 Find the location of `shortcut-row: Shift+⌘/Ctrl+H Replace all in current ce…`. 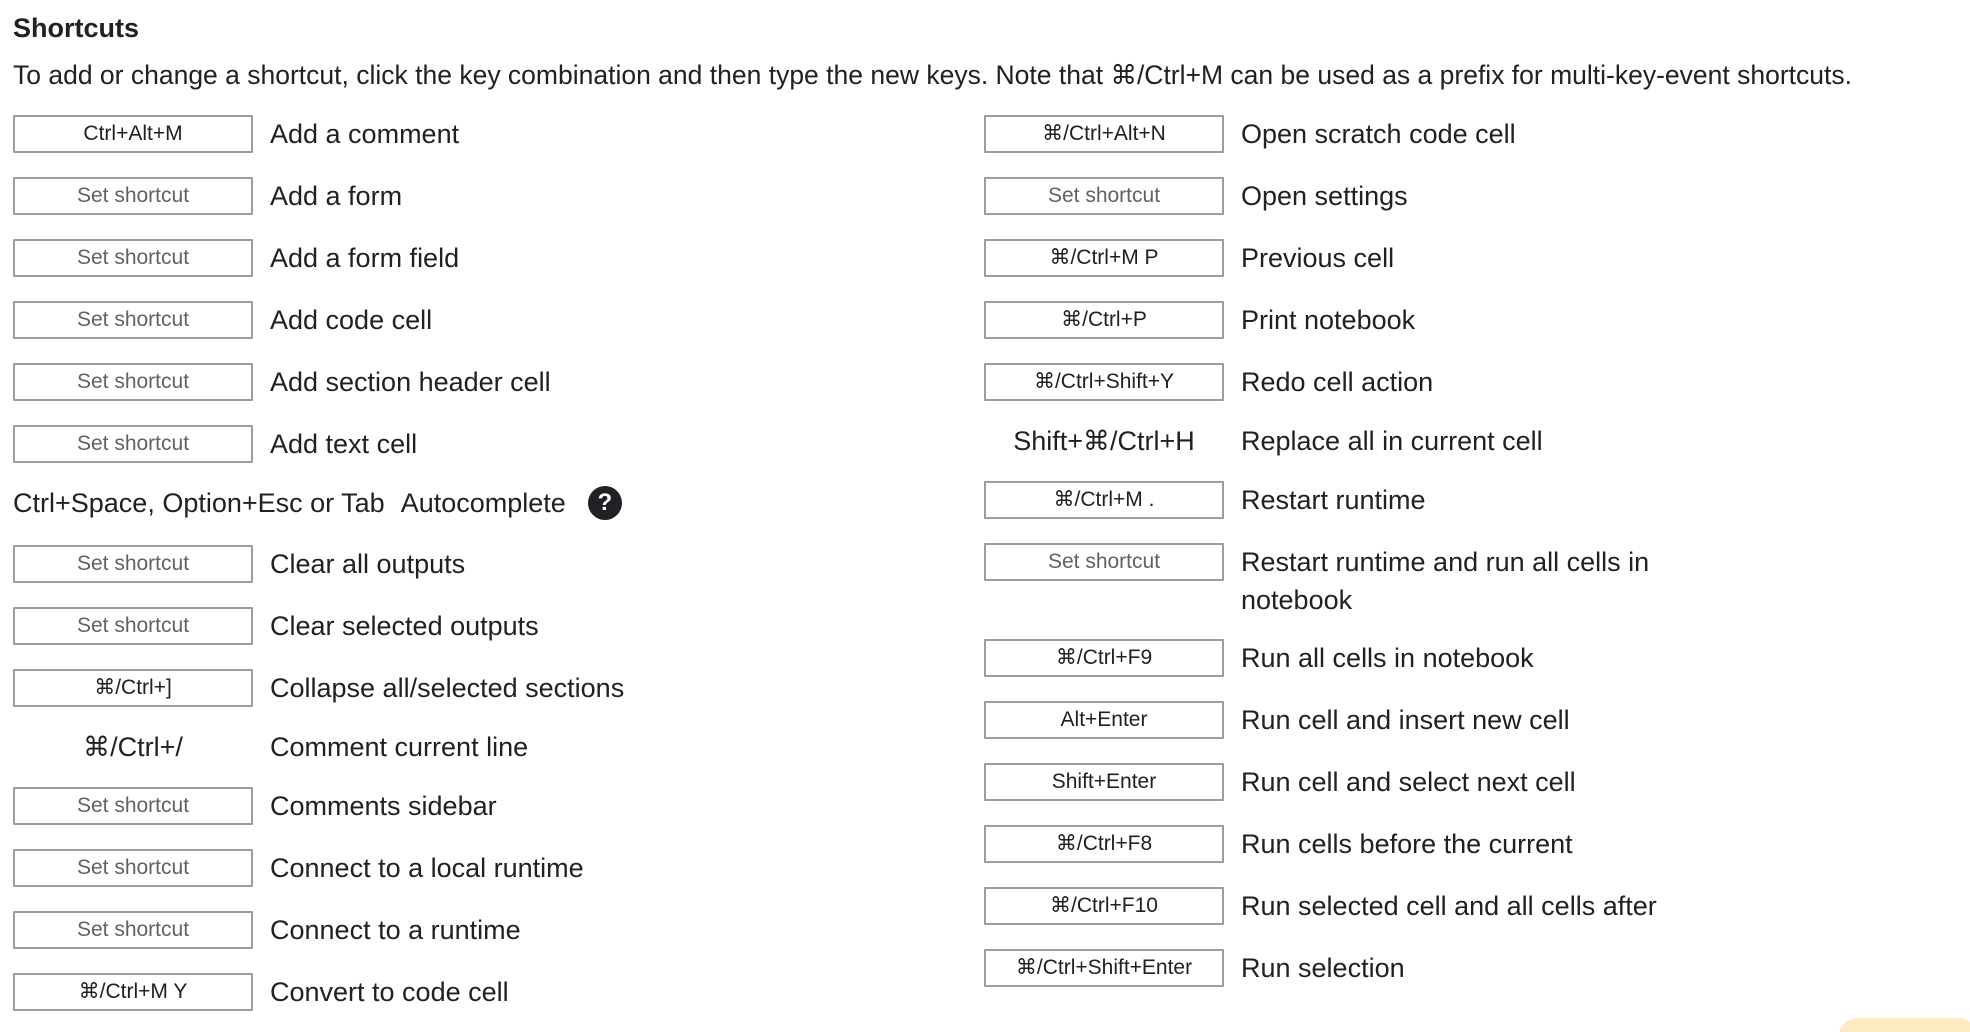

shortcut-row: Shift+⌘/Ctrl+H Replace all in current ce… is located at coordinates (1263, 441).